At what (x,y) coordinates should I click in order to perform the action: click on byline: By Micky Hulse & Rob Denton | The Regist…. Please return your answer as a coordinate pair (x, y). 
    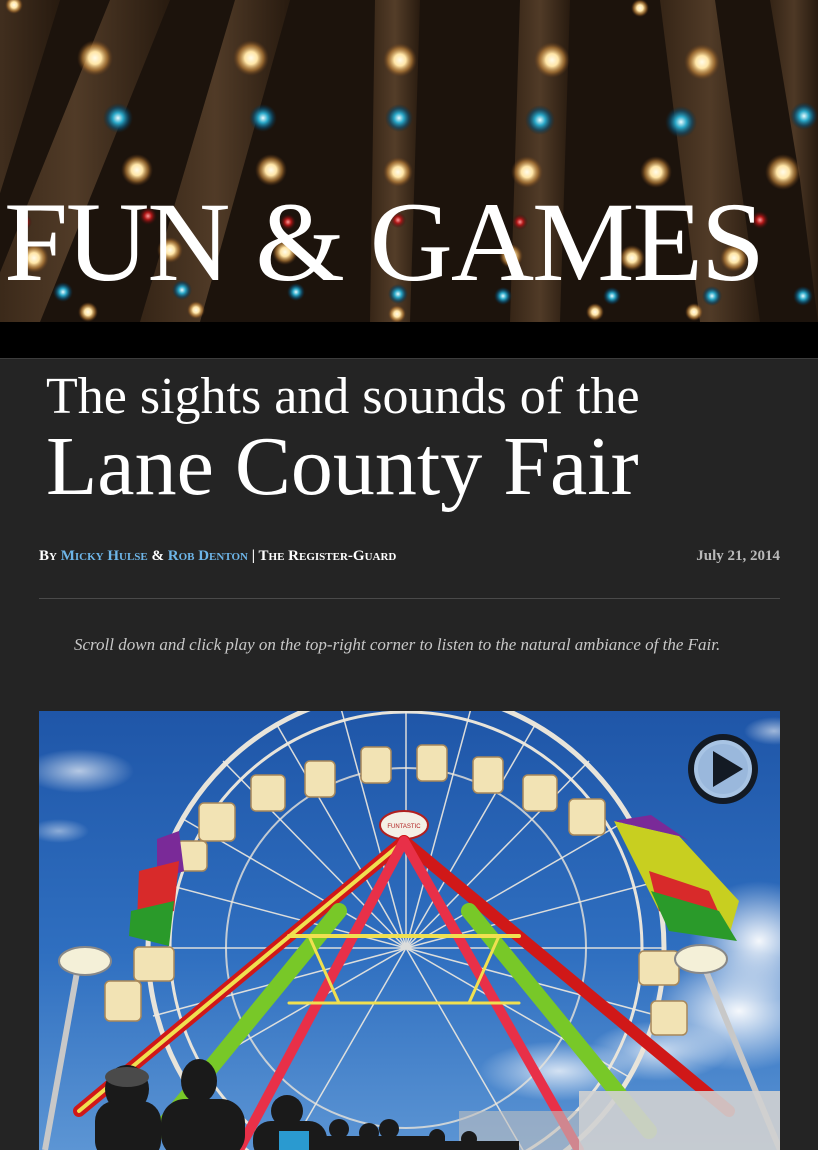
    Looking at the image, I should click on (217, 556).